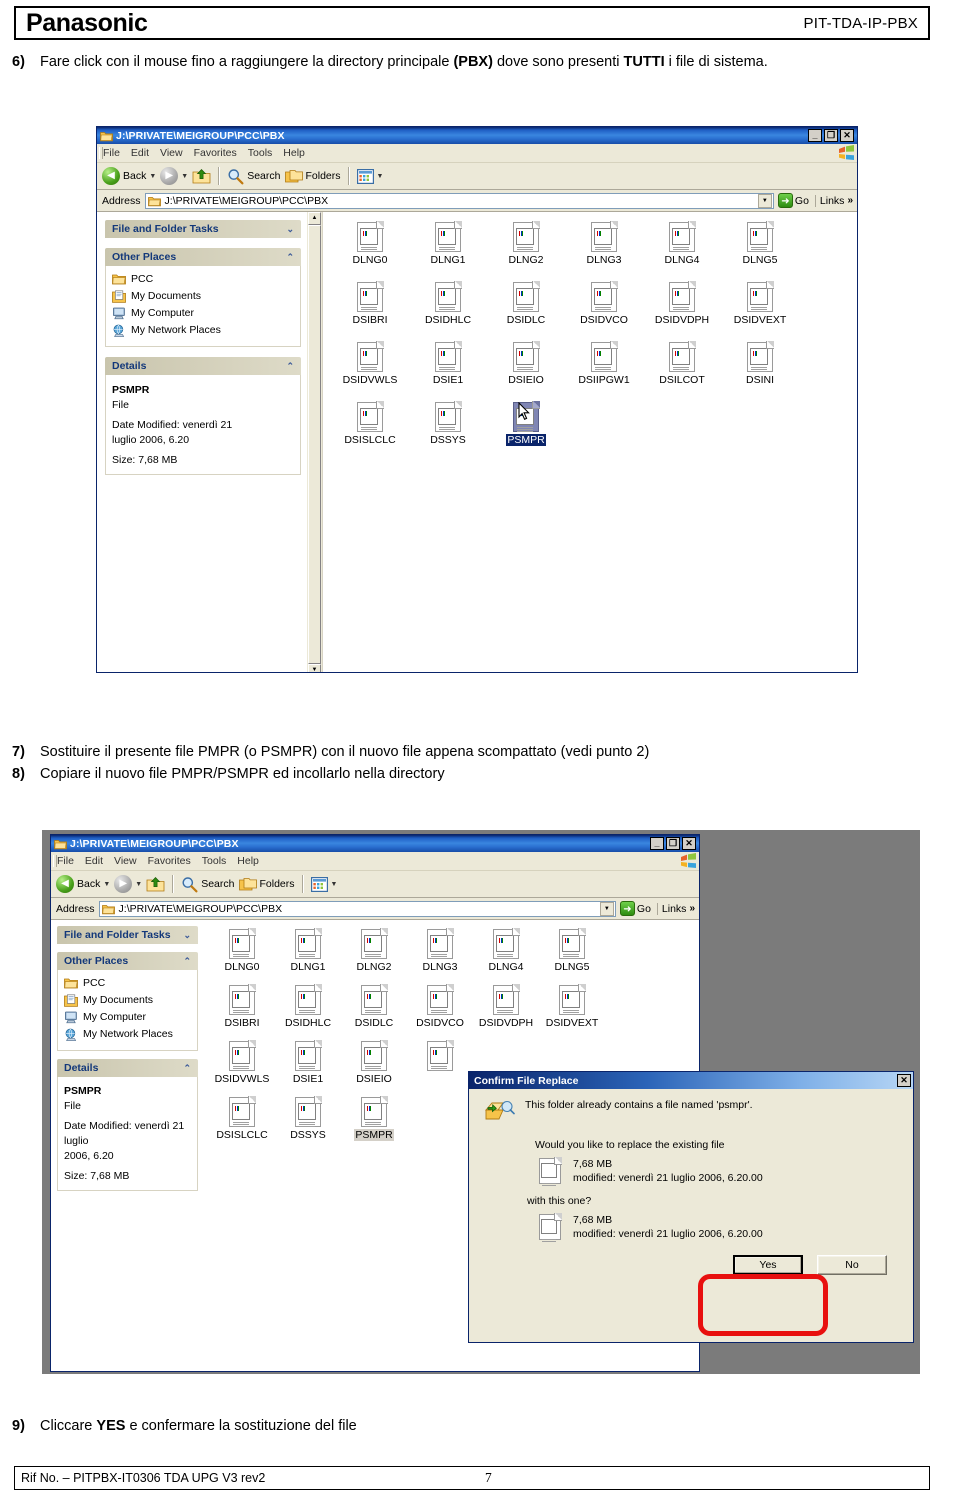 This screenshot has height=1496, width=960. What do you see at coordinates (152, 176) in the screenshot?
I see `back-dropdown-icon: ▼` at bounding box center [152, 176].